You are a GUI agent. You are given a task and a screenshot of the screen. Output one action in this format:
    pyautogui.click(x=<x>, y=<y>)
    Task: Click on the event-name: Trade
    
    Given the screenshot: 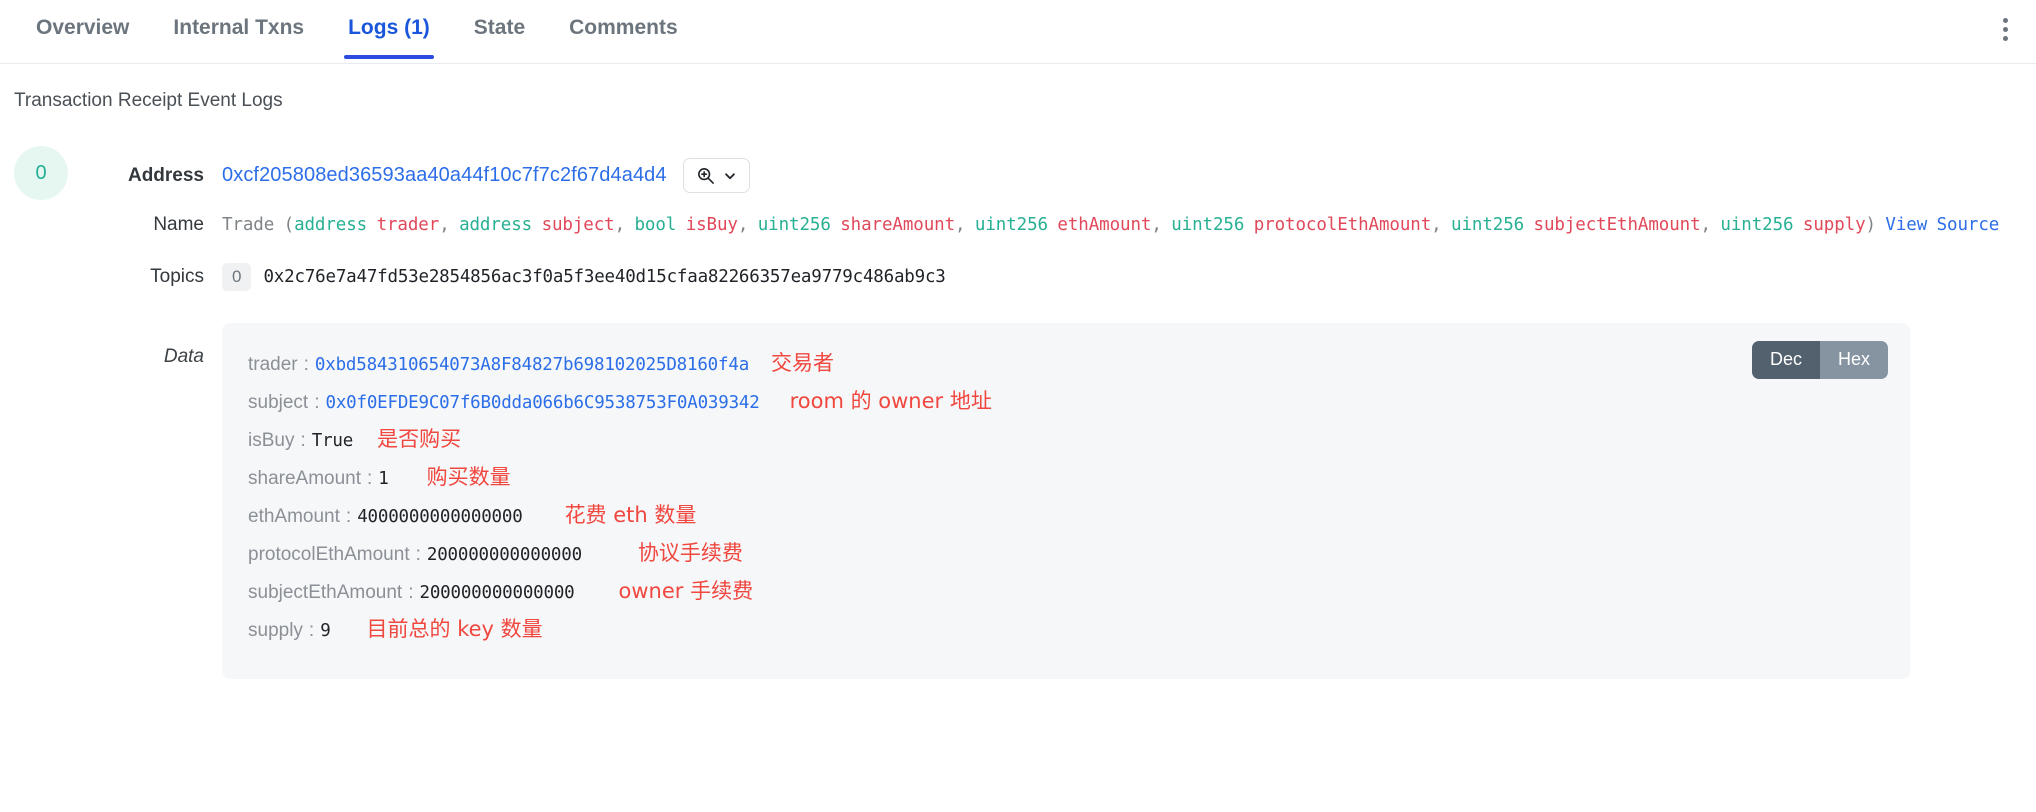 What is the action you would take?
    pyautogui.click(x=253, y=224)
    